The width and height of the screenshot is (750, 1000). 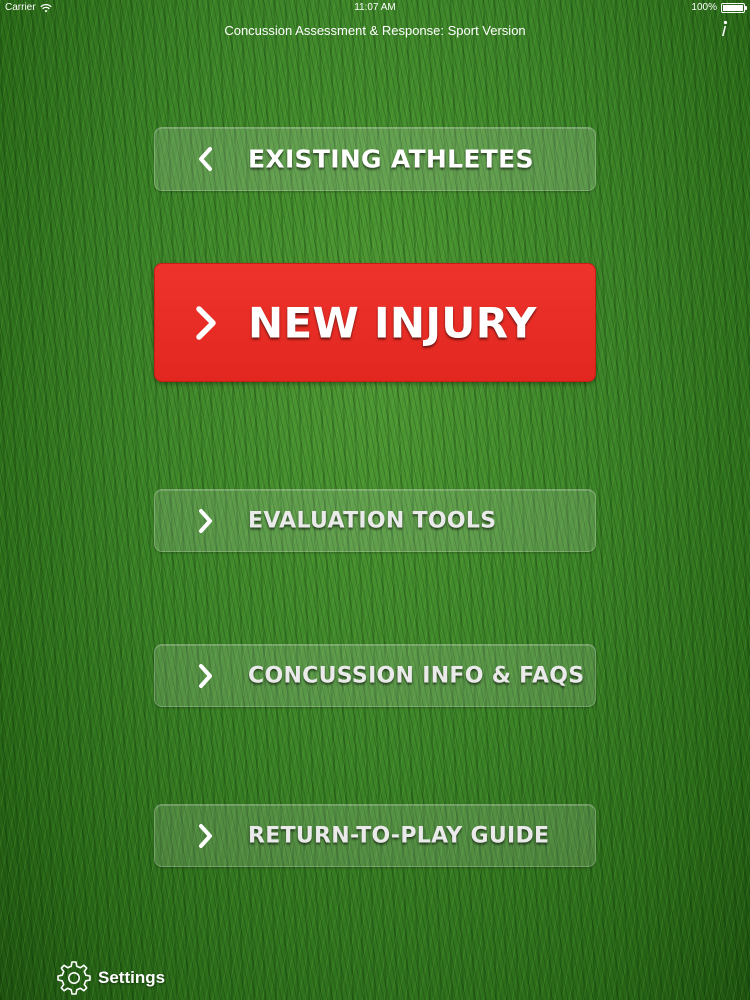 What do you see at coordinates (74, 978) in the screenshot?
I see `gear-icon` at bounding box center [74, 978].